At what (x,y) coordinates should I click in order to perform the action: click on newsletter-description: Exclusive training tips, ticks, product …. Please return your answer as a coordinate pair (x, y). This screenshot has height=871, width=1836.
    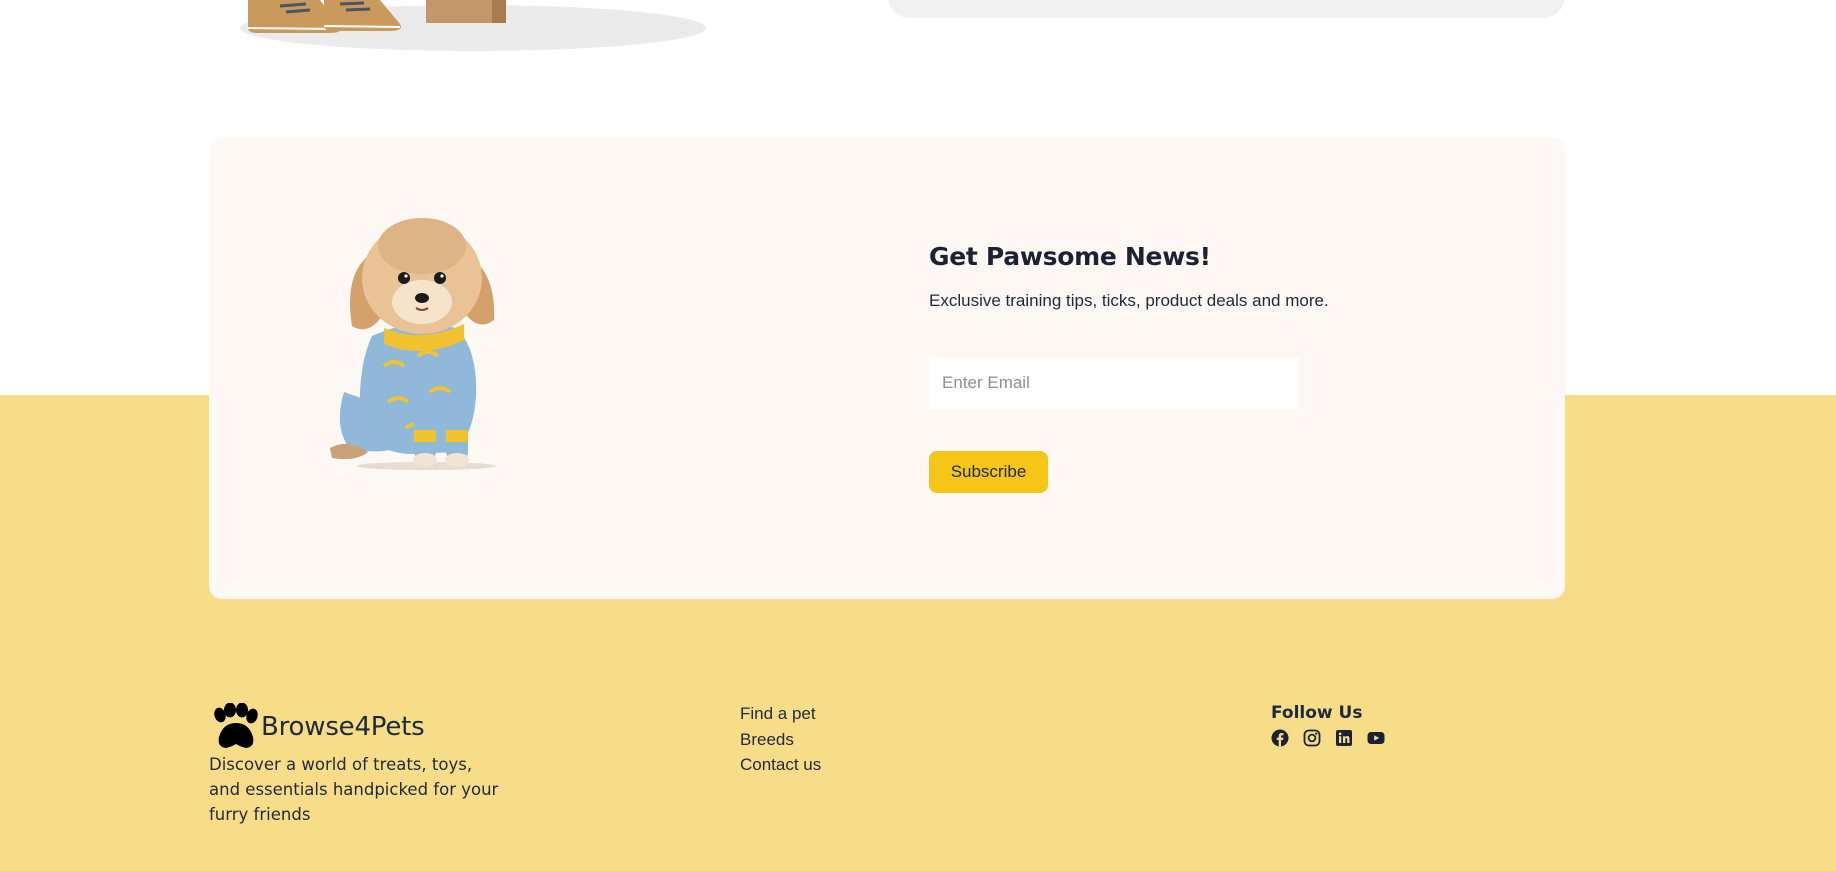
    Looking at the image, I should click on (1129, 300).